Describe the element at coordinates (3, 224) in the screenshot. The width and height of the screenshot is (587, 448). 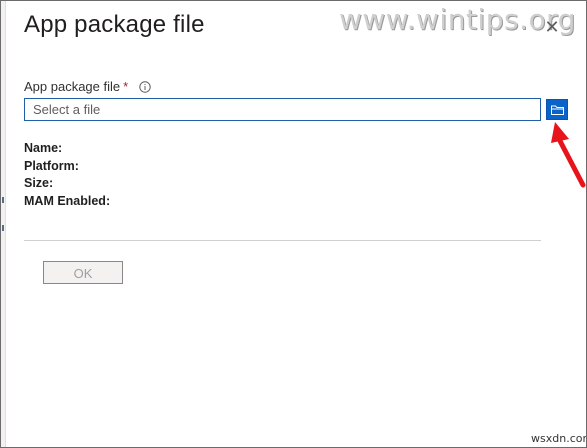
I see `background-page-edge` at that location.